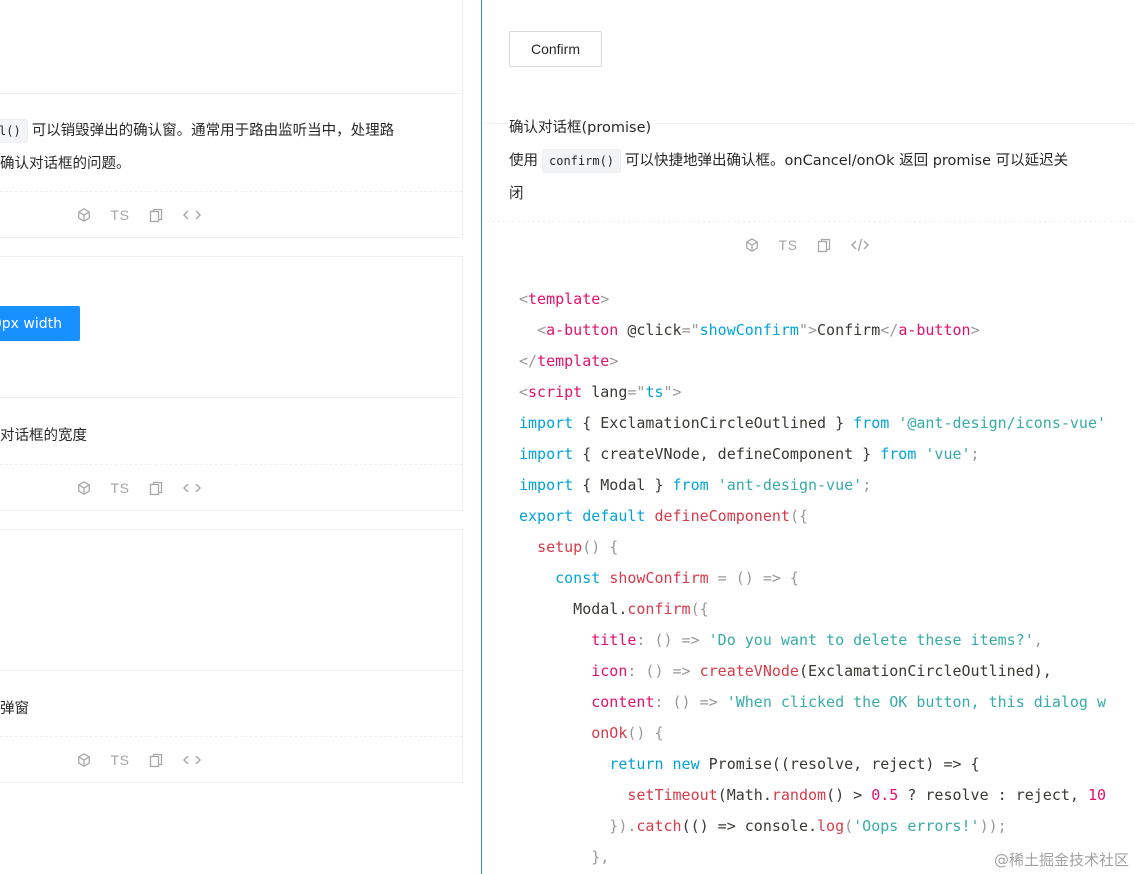 The image size is (1135, 874). Describe the element at coordinates (1061, 860) in the screenshot. I see `watermark: @稀土掘金技术社区` at that location.